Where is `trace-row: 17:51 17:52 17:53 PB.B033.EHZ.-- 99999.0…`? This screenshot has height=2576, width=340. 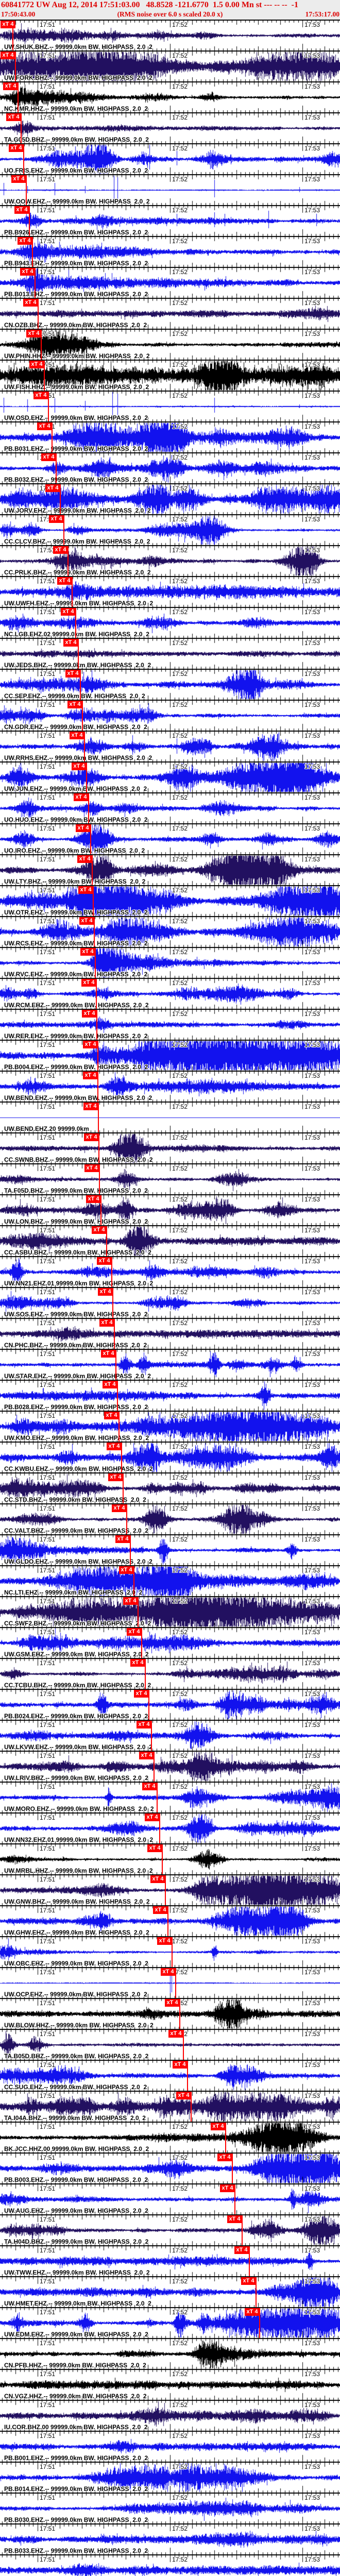
trace-row: 17:51 17:52 17:53 PB.B033.EHZ.-- 99999.0… is located at coordinates (170, 2538).